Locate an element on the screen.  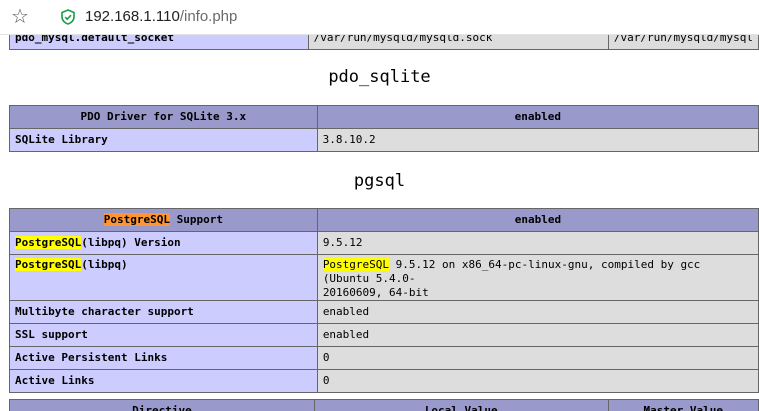
row-label-text: (libpq) Version is located at coordinates (131, 242).